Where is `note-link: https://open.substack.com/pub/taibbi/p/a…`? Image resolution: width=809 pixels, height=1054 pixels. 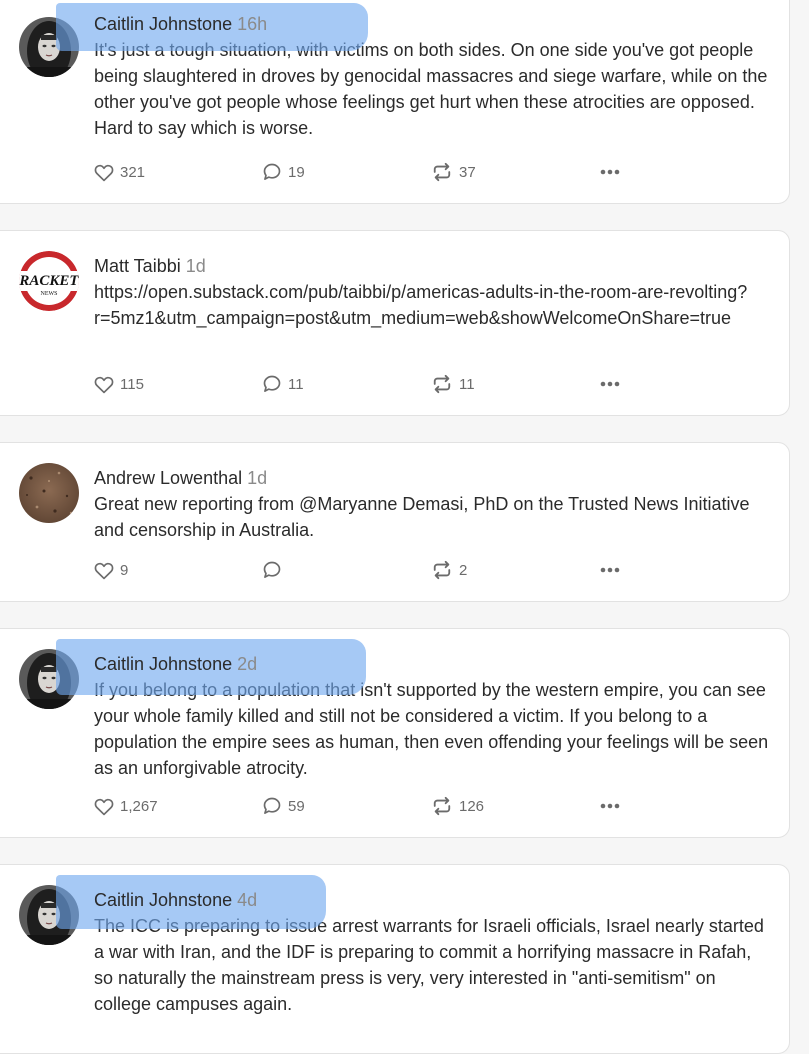 note-link: https://open.substack.com/pub/taibbi/p/a… is located at coordinates (432, 305).